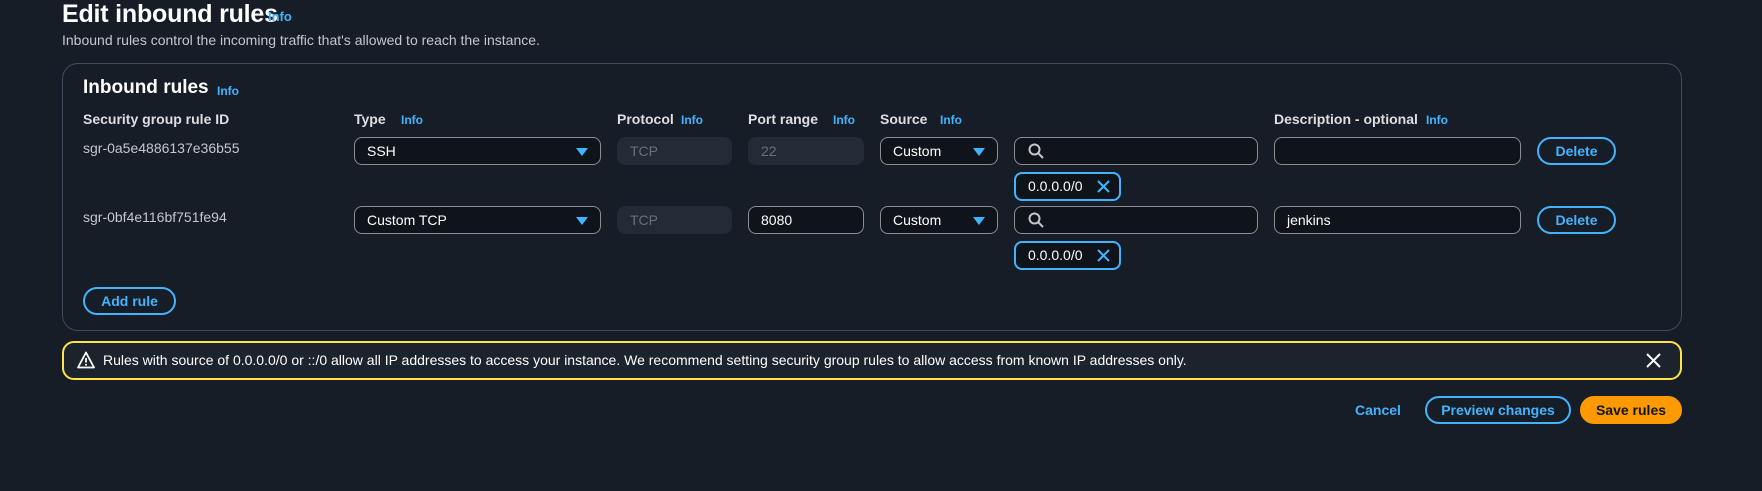 Image resolution: width=1762 pixels, height=491 pixels. Describe the element at coordinates (1378, 410) in the screenshot. I see `cancel-button: Cancel` at that location.